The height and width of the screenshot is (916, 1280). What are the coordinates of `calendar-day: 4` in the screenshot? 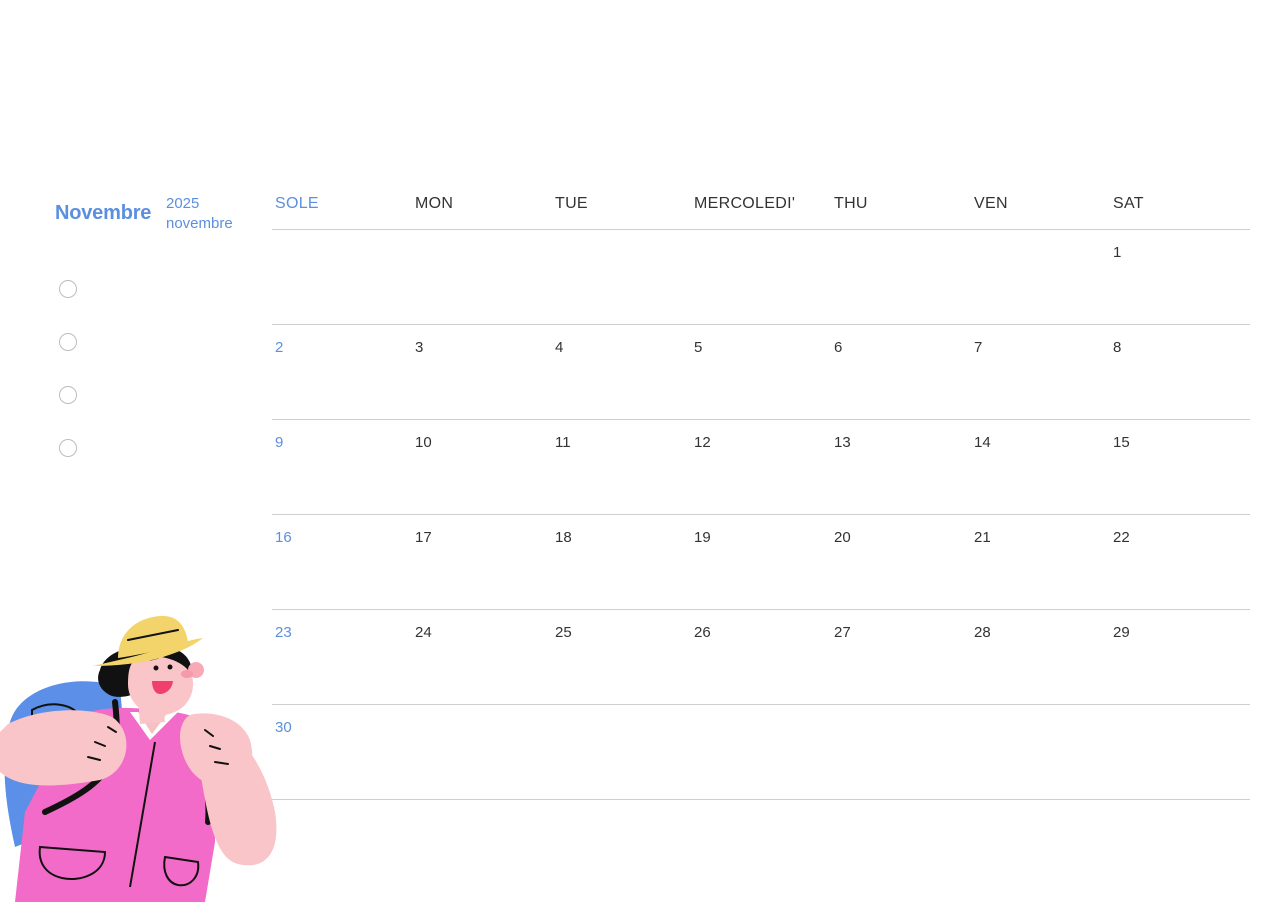 It's located at (559, 347).